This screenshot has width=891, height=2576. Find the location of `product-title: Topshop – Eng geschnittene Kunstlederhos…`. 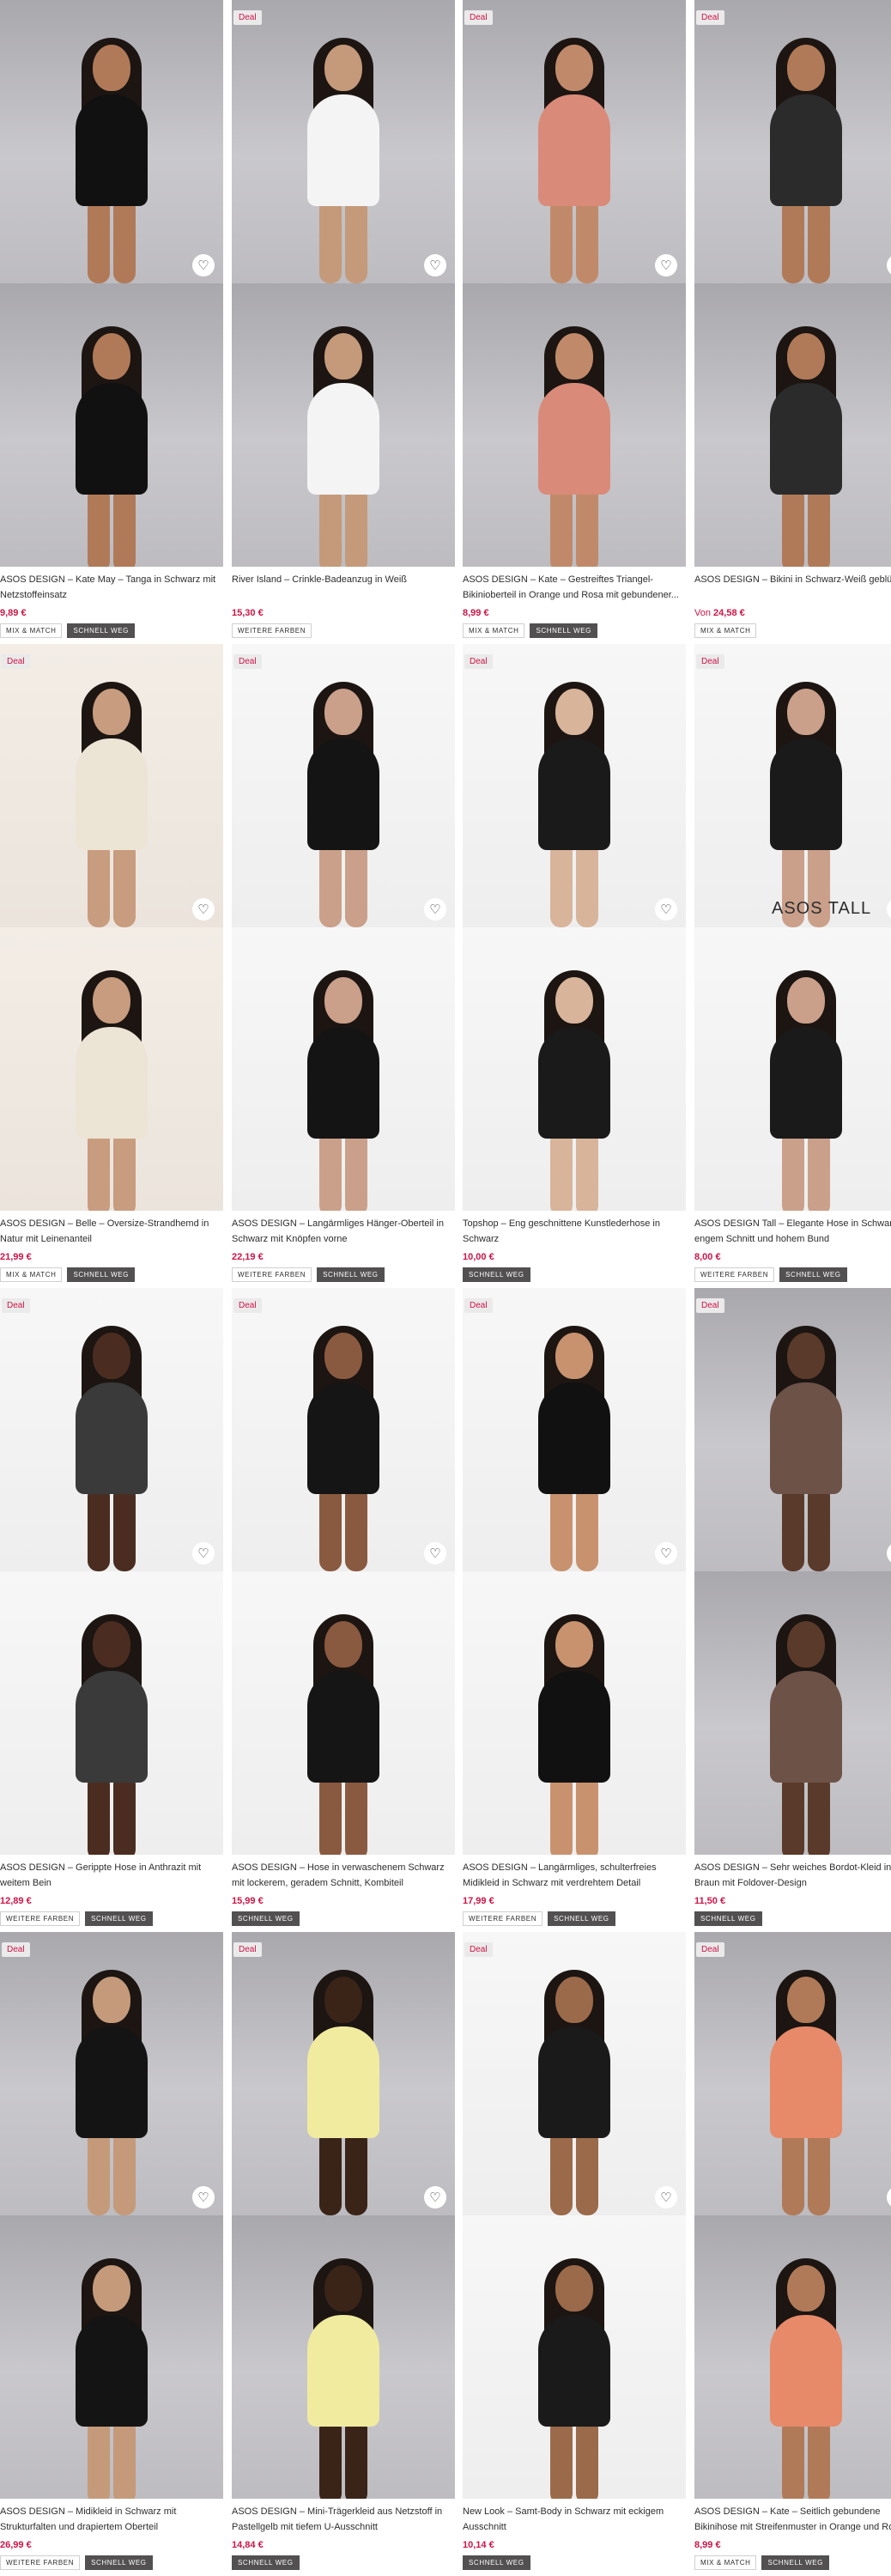

product-title: Topshop – Eng geschnittene Kunstlederhos… is located at coordinates (574, 1232).